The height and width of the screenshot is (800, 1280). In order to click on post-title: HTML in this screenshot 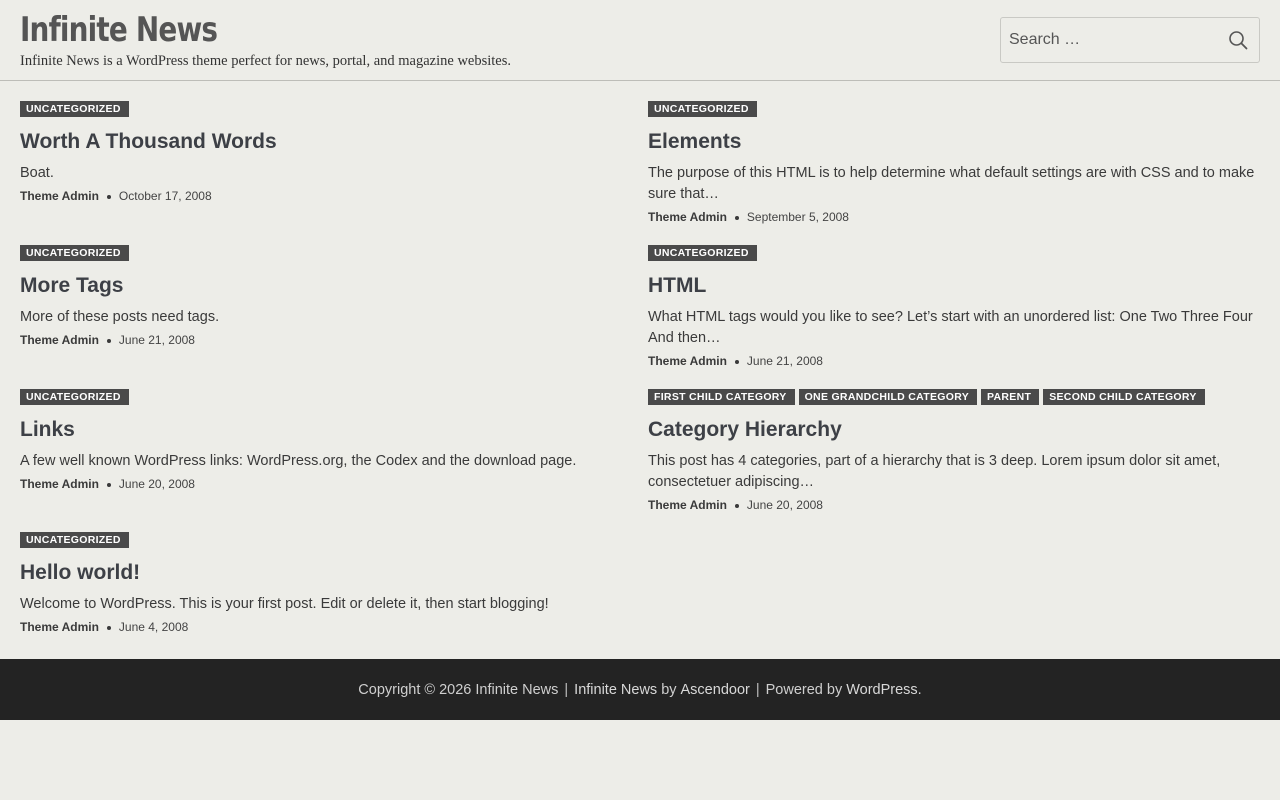, I will do `click(954, 286)`.